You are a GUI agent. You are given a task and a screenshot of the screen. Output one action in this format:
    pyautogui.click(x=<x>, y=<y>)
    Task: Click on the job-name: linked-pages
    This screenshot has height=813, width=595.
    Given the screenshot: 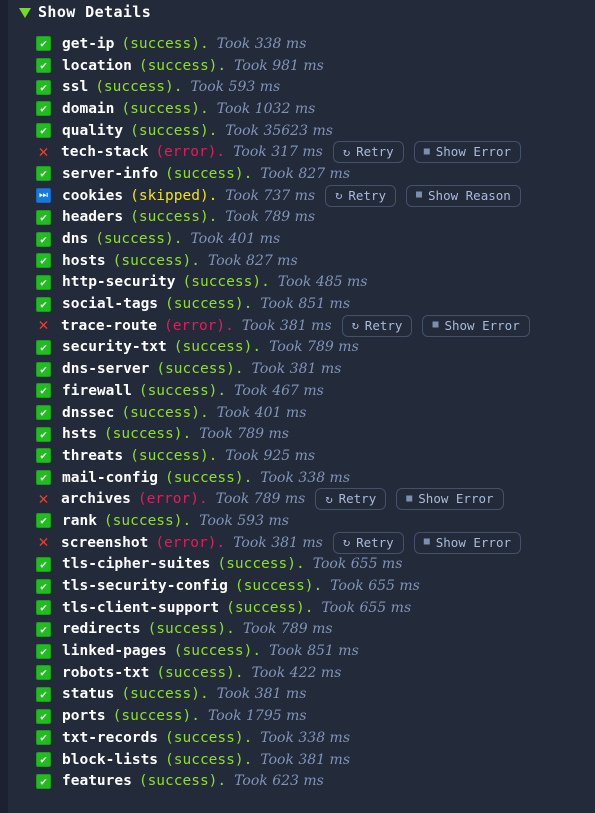 What is the action you would take?
    pyautogui.click(x=114, y=651)
    